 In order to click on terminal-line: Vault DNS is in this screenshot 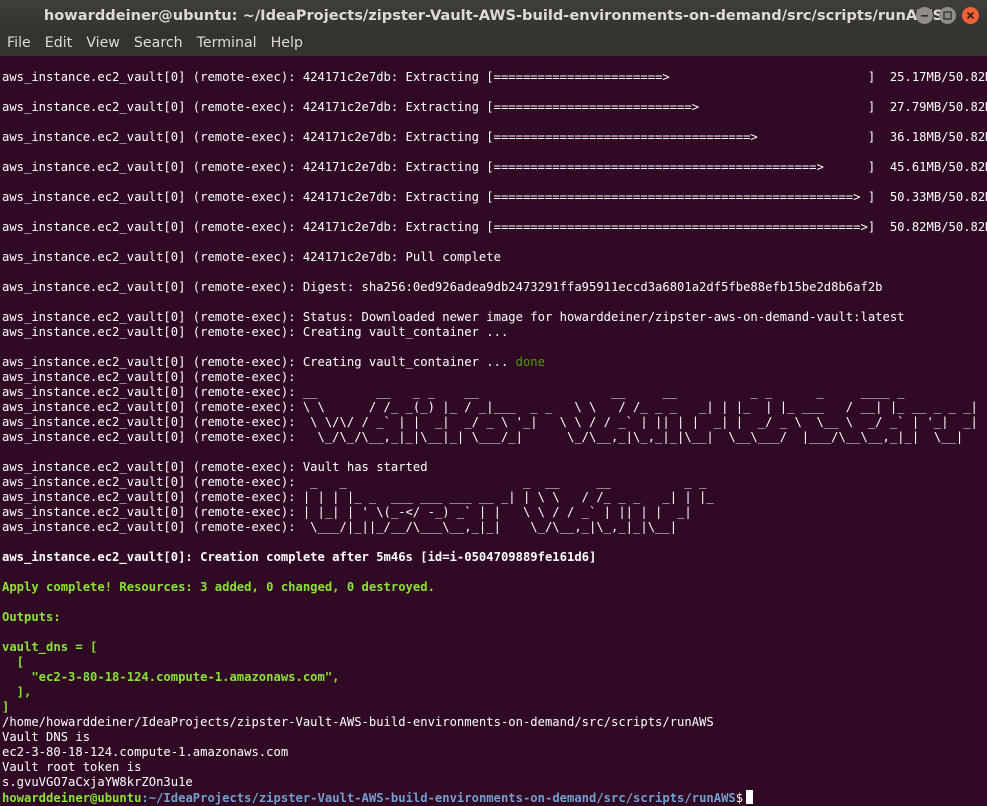, I will do `click(46, 737)`.